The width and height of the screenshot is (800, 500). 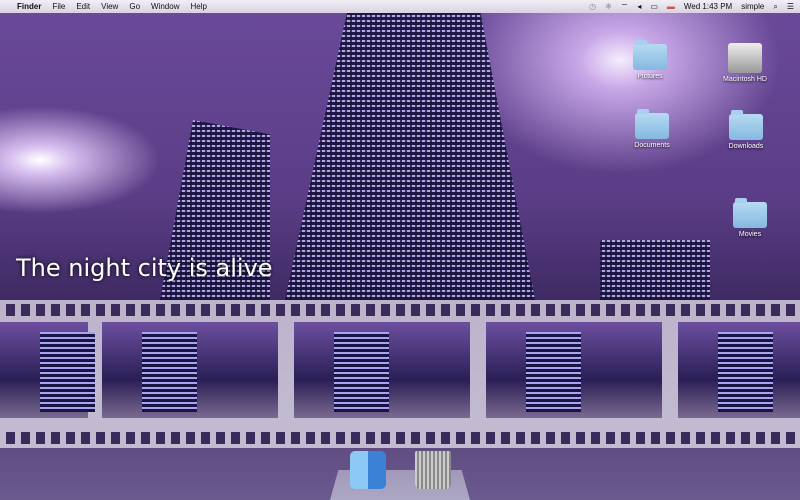 What do you see at coordinates (745, 79) in the screenshot?
I see `icon-label: Macintosh HD` at bounding box center [745, 79].